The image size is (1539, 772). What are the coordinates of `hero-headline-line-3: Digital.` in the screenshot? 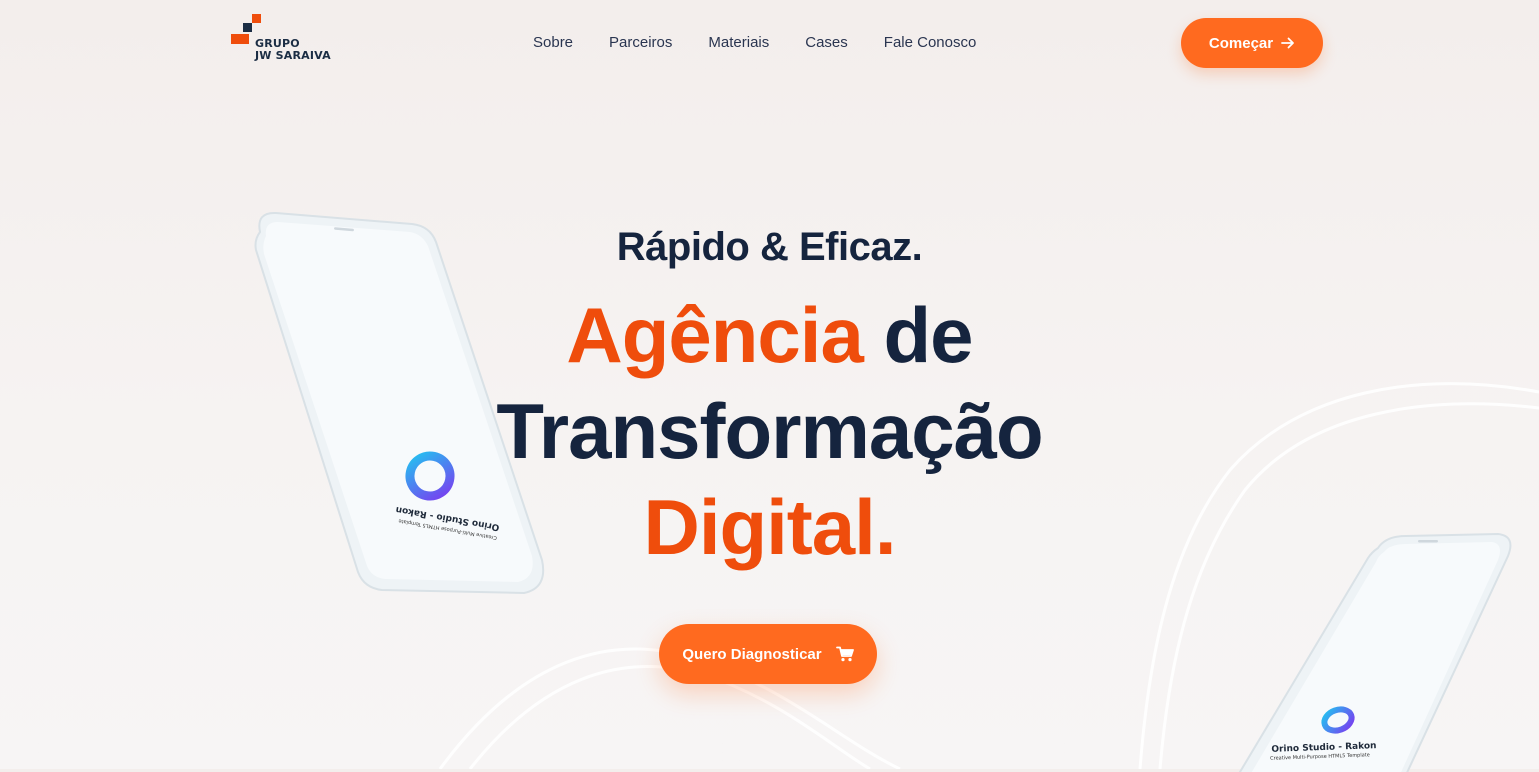 It's located at (769, 527).